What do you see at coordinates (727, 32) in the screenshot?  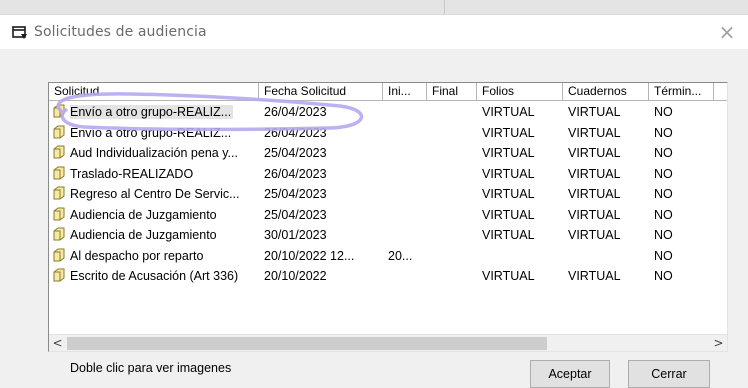 I see `window-close-button: ×` at bounding box center [727, 32].